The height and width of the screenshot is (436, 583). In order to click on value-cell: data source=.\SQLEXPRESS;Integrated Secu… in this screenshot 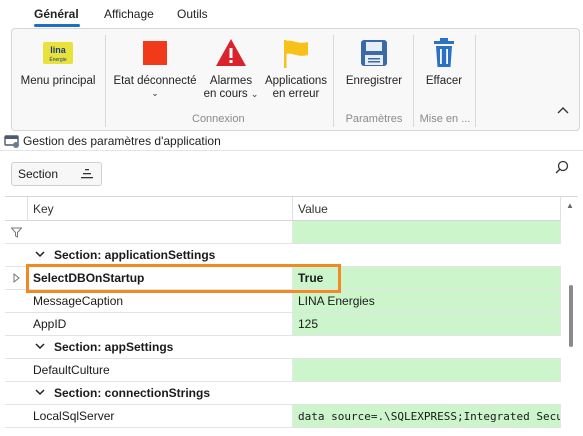, I will do `click(427, 416)`.